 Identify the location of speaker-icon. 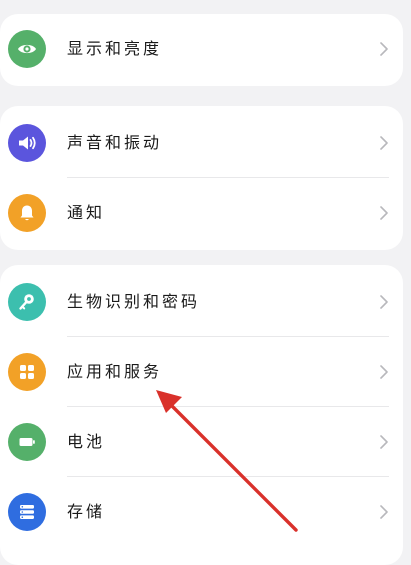
(27, 143).